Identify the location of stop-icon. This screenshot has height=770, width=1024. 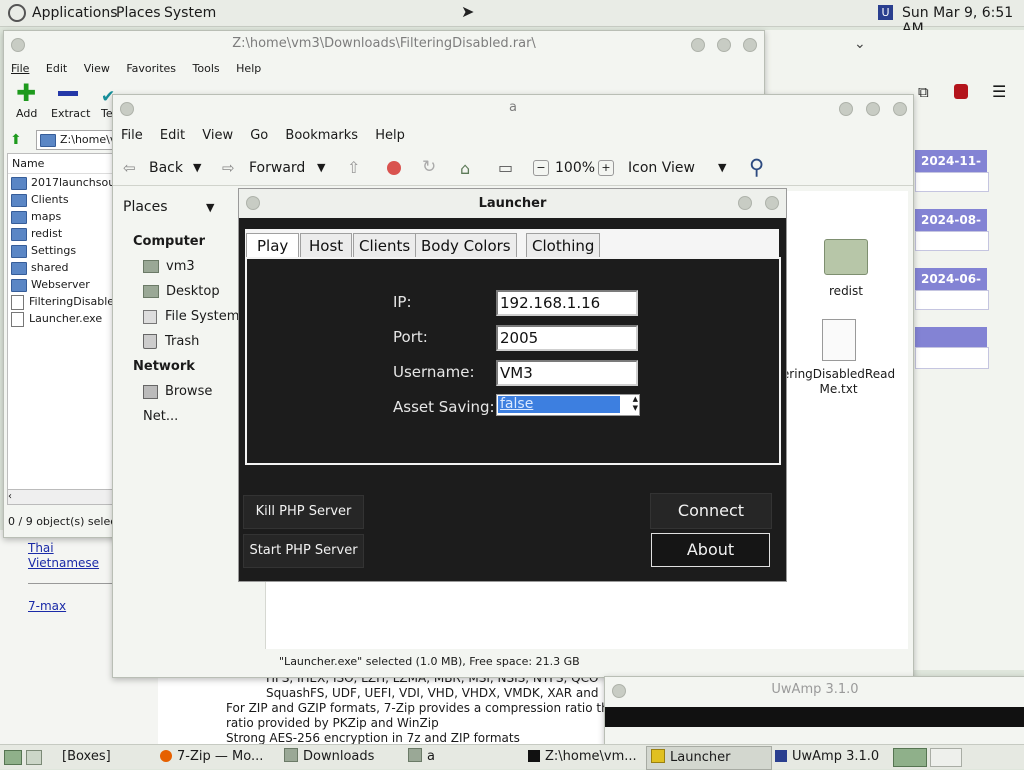
(394, 168).